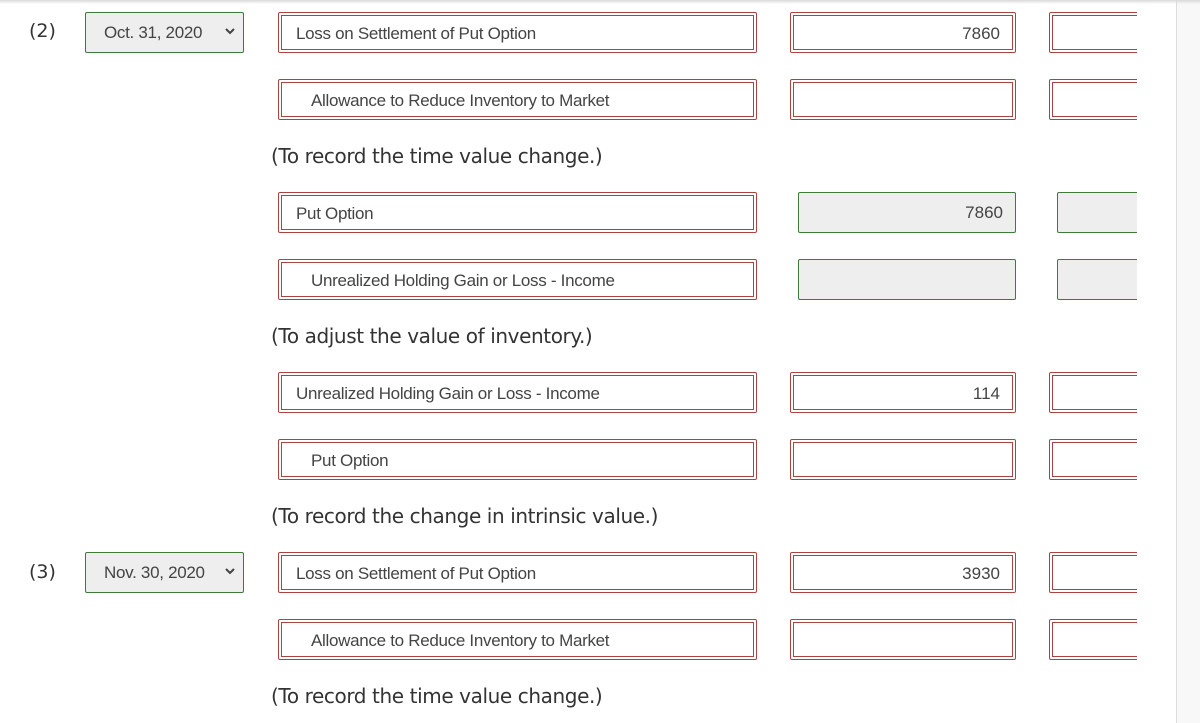  Describe the element at coordinates (154, 572) in the screenshot. I see `date-select-value: Nov. 30, 2020` at that location.